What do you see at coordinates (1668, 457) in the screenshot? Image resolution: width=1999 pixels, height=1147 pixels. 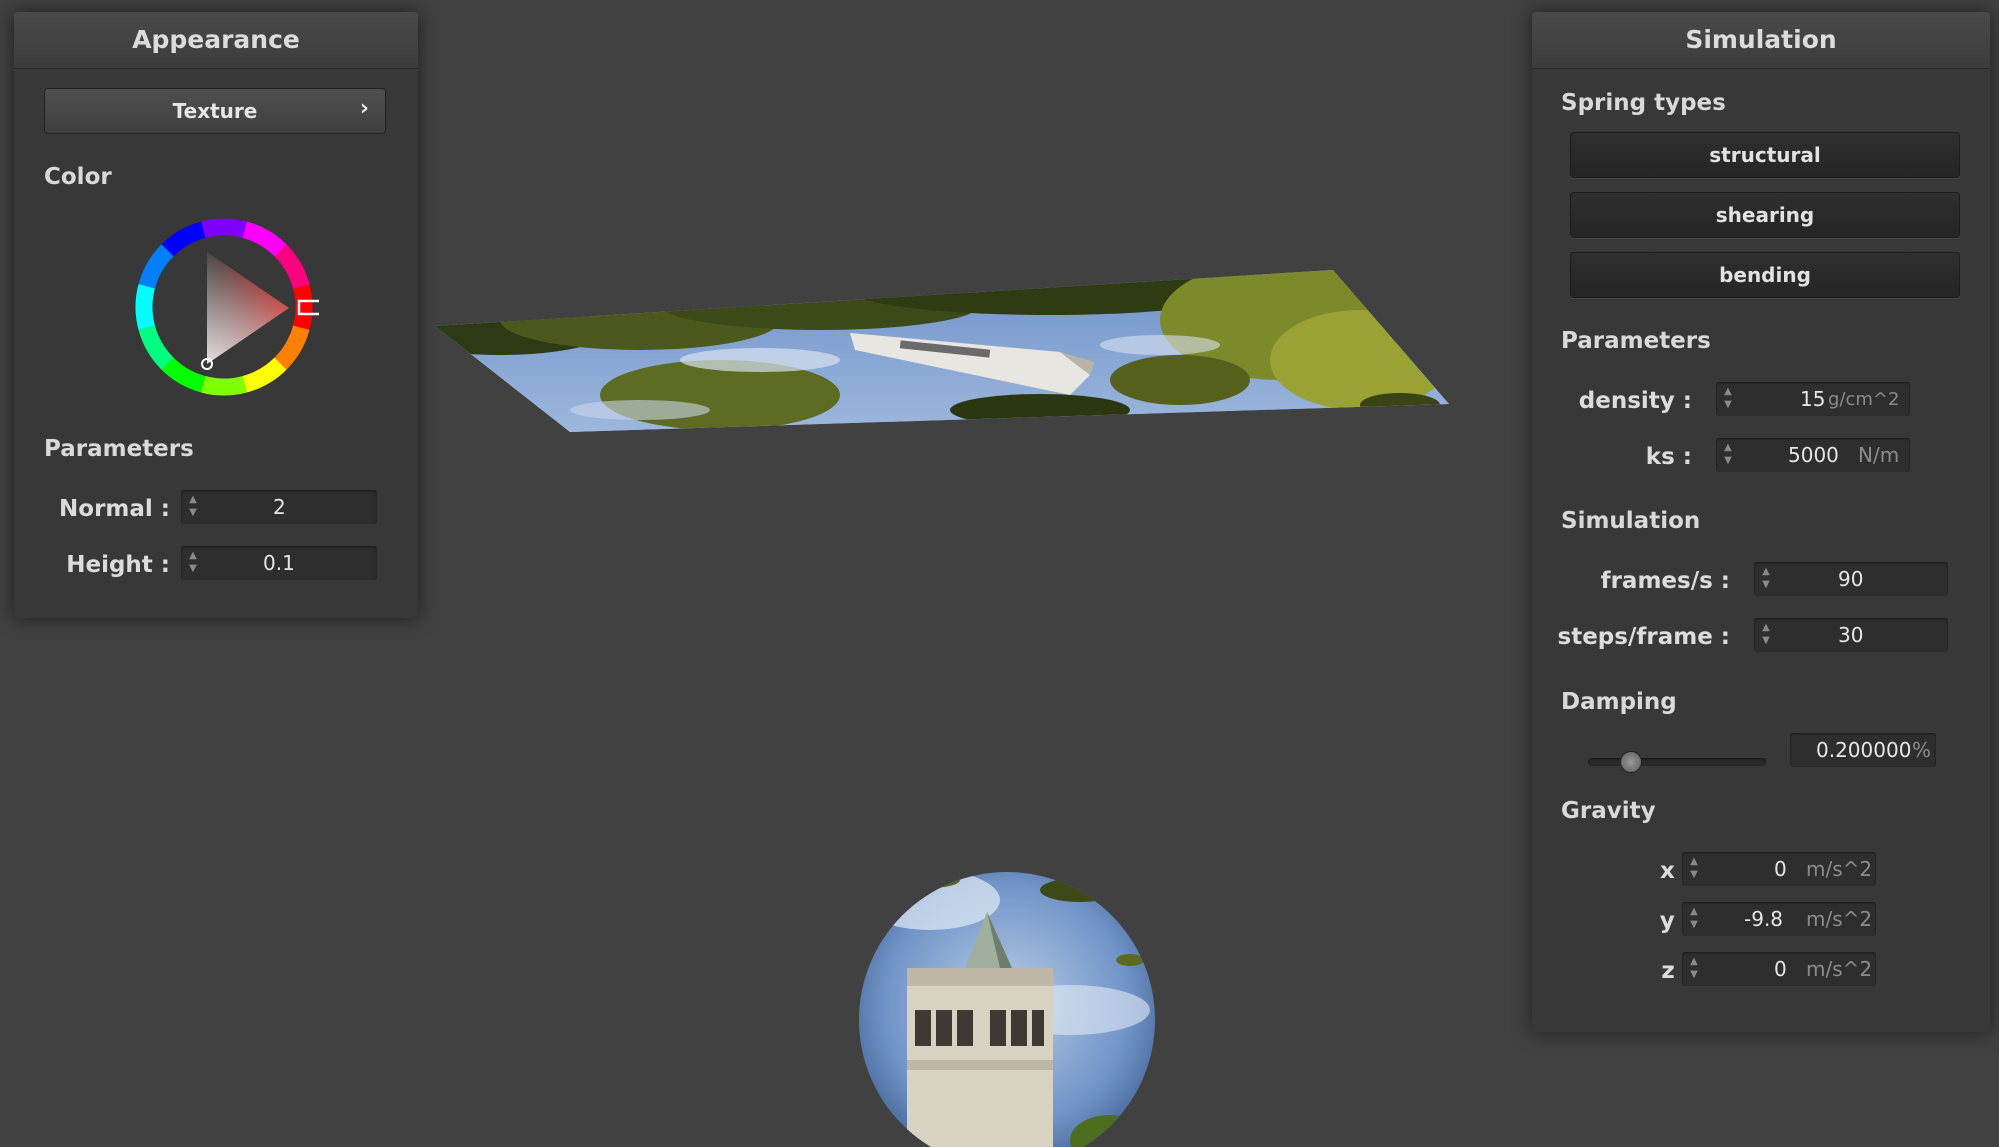 I see `ks-label: ks :` at bounding box center [1668, 457].